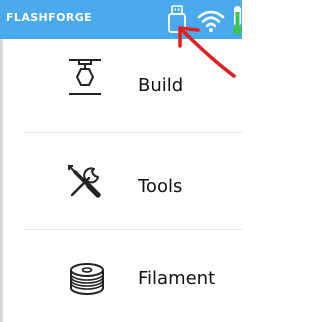  What do you see at coordinates (49, 17) in the screenshot?
I see `brand-logo: FLASHFORGE` at bounding box center [49, 17].